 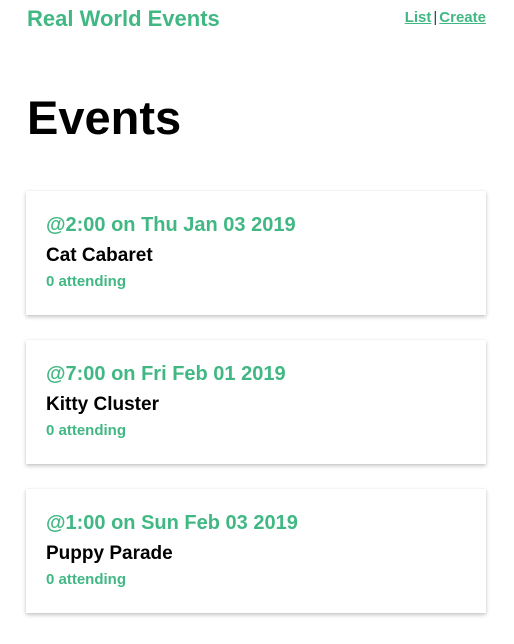 I want to click on event-time: @7:00 on Fri Feb 01 2019, so click(x=166, y=374).